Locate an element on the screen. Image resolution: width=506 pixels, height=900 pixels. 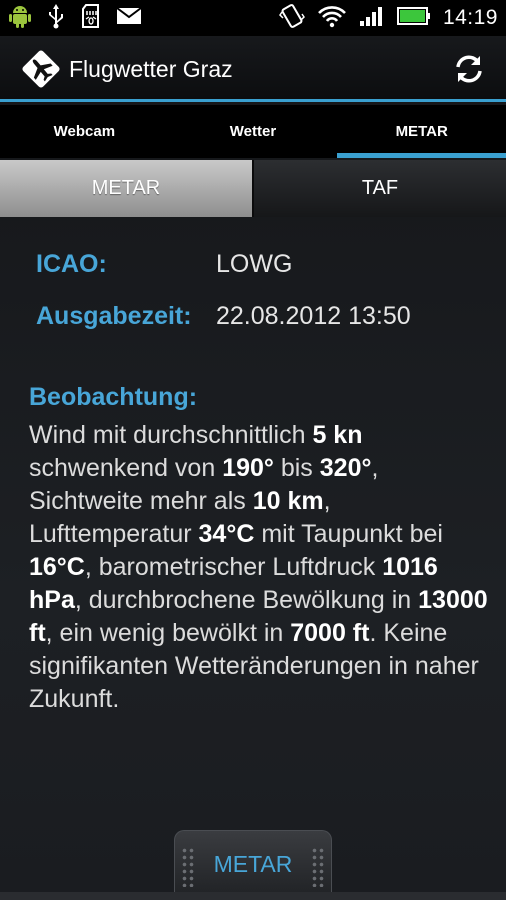
sd-card-icon is located at coordinates (91, 18).